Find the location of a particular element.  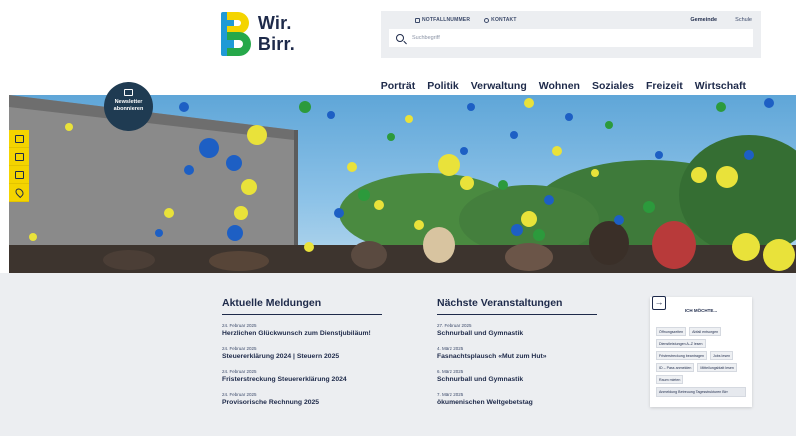

news-title: Steuererklärung 2024 | Steuern 2025 is located at coordinates (307, 357).